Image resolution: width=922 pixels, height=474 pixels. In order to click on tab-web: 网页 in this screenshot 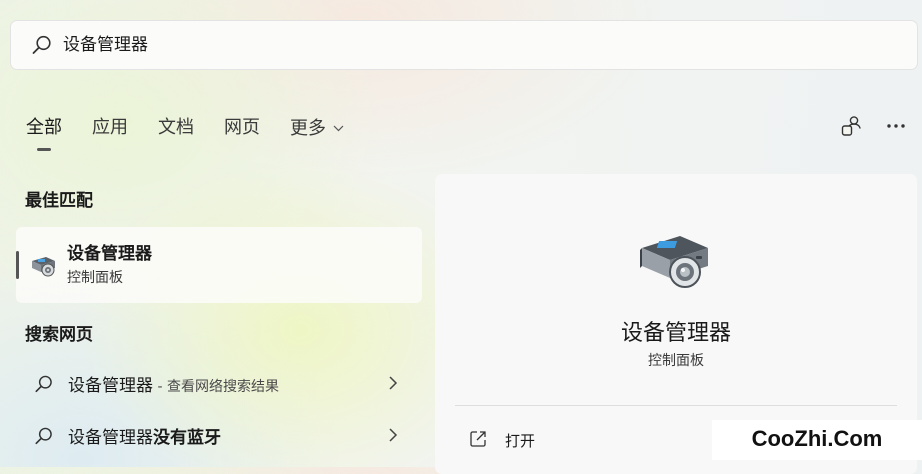, I will do `click(242, 128)`.